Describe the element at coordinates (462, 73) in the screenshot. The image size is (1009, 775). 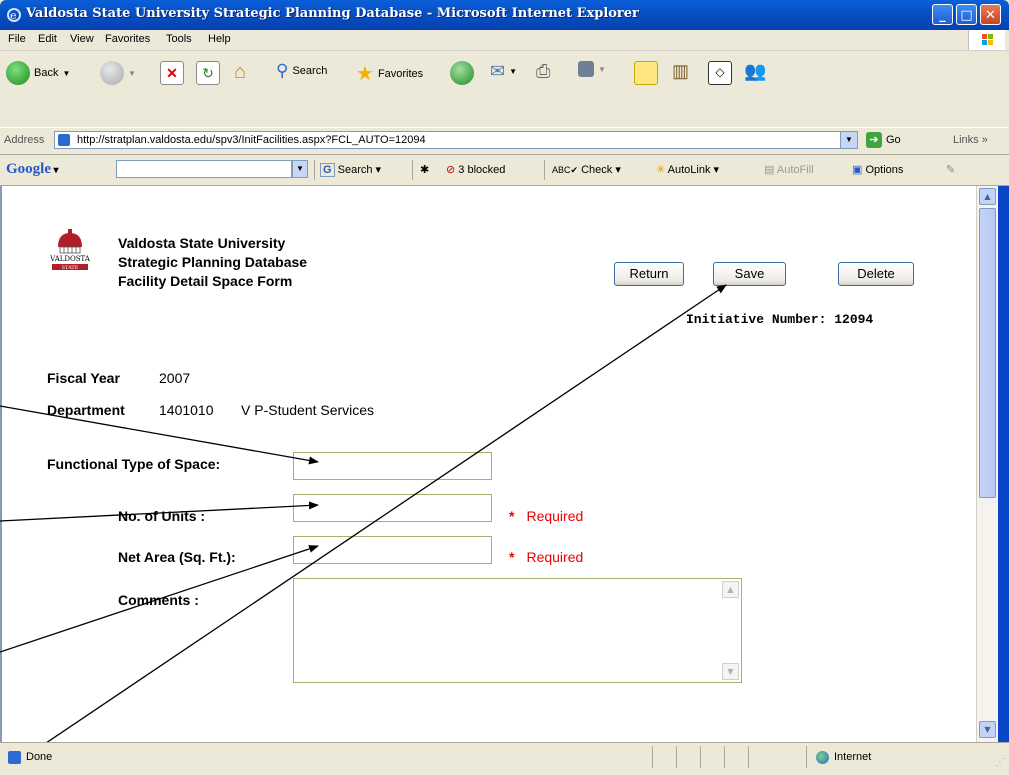
I see `history-button` at that location.